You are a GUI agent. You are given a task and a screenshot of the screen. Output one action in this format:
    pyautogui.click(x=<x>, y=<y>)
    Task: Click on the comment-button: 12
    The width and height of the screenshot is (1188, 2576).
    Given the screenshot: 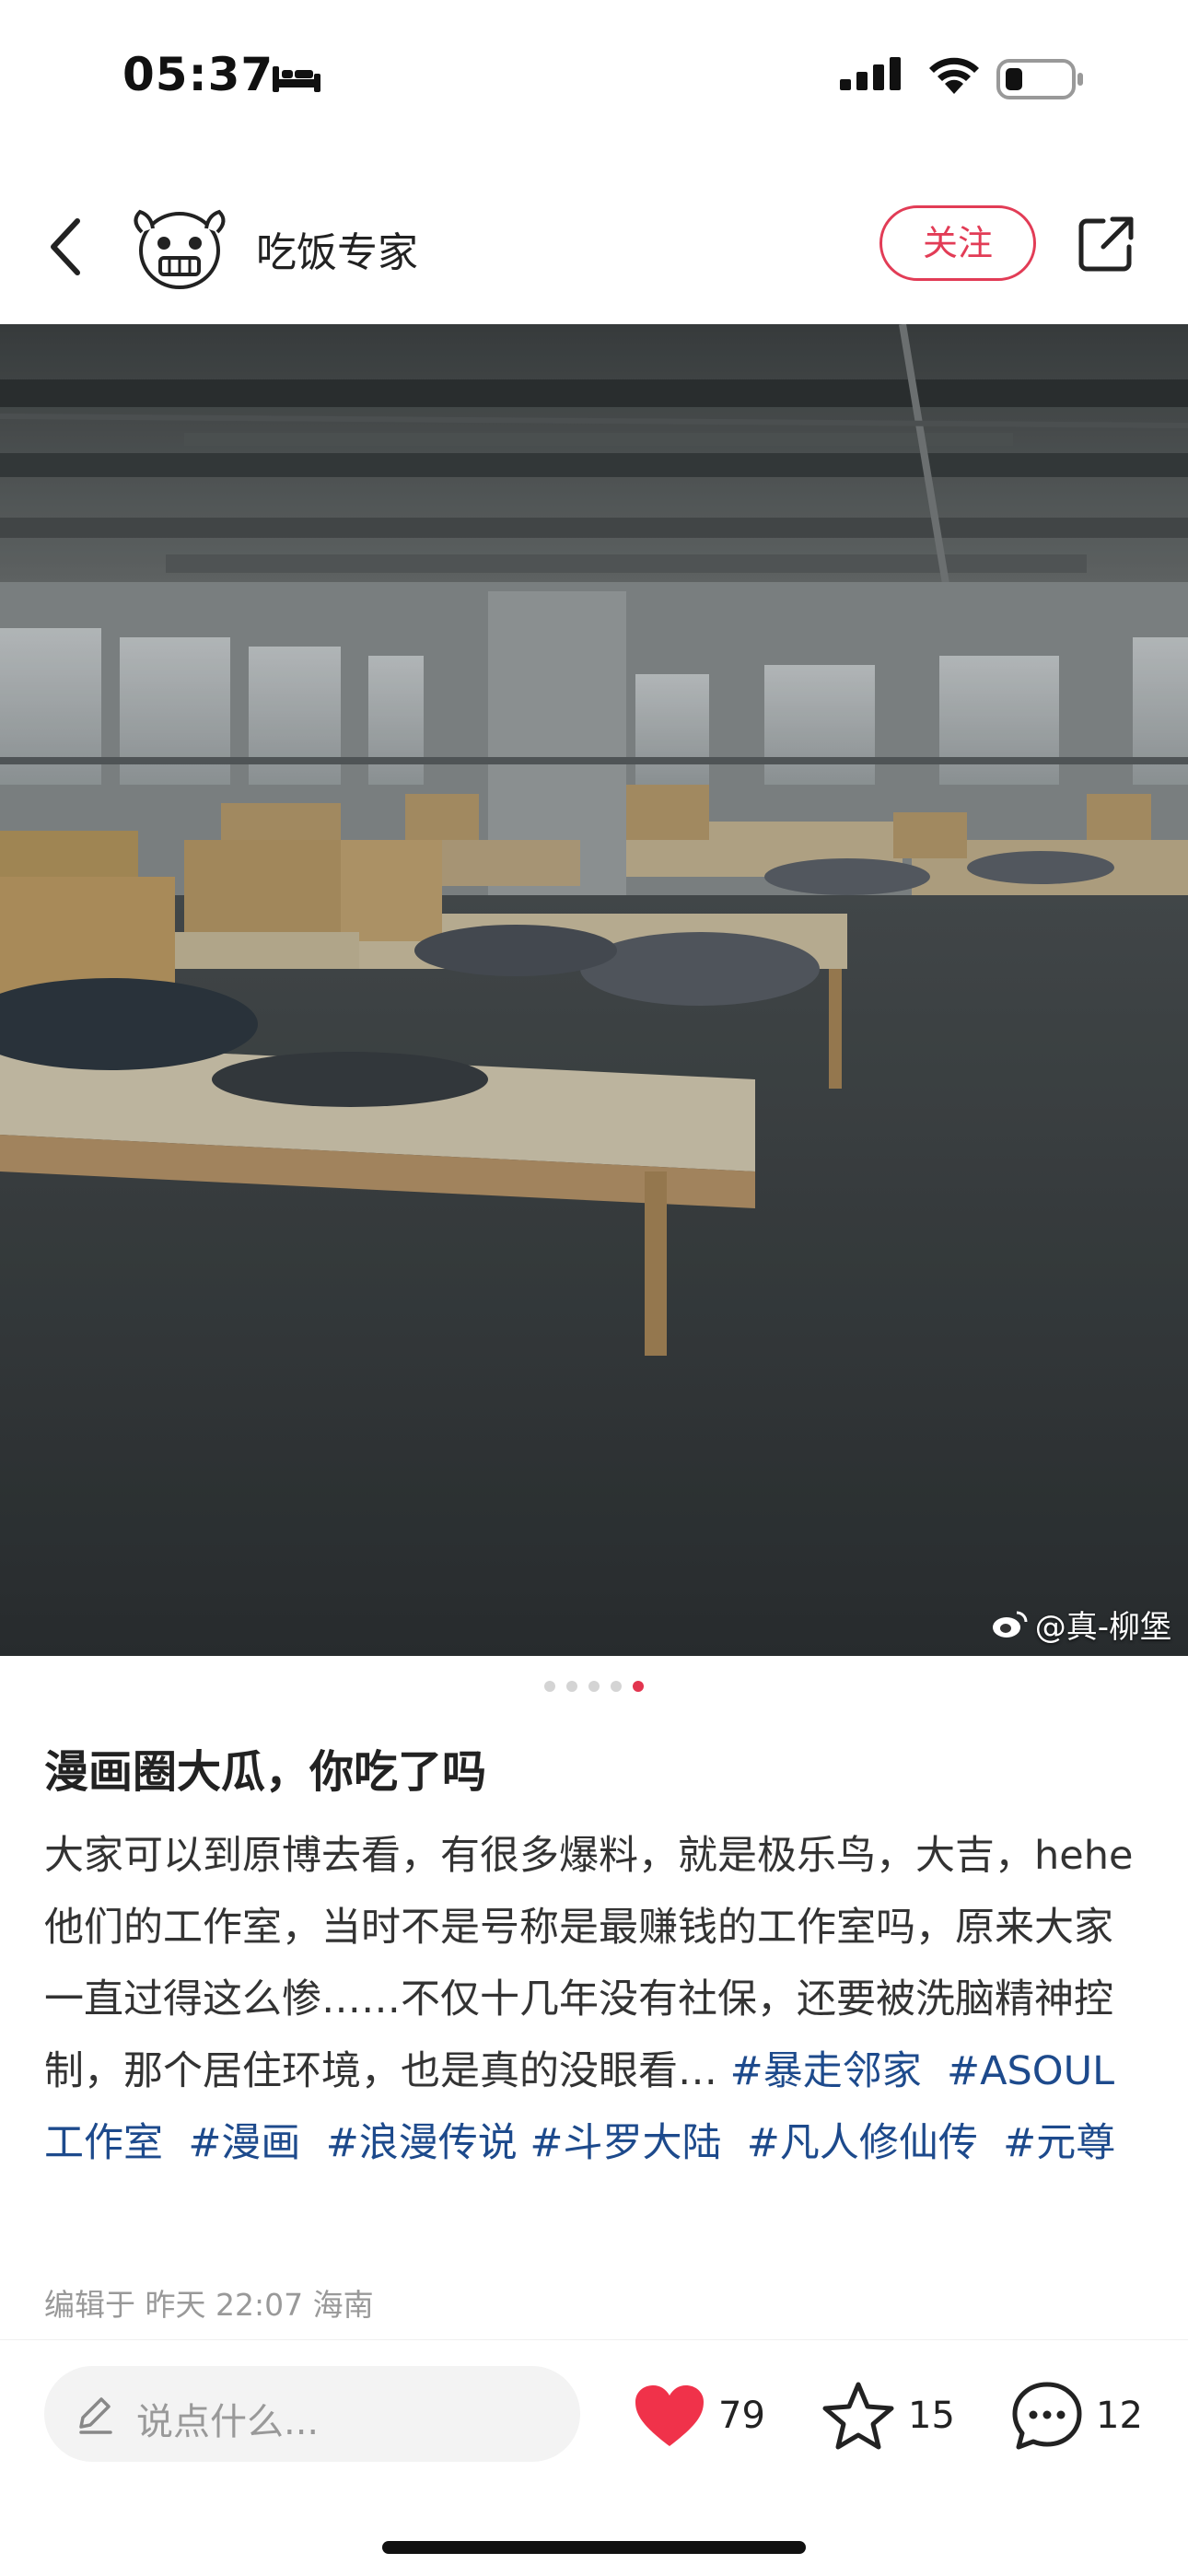 What is the action you would take?
    pyautogui.click(x=1077, y=2416)
    